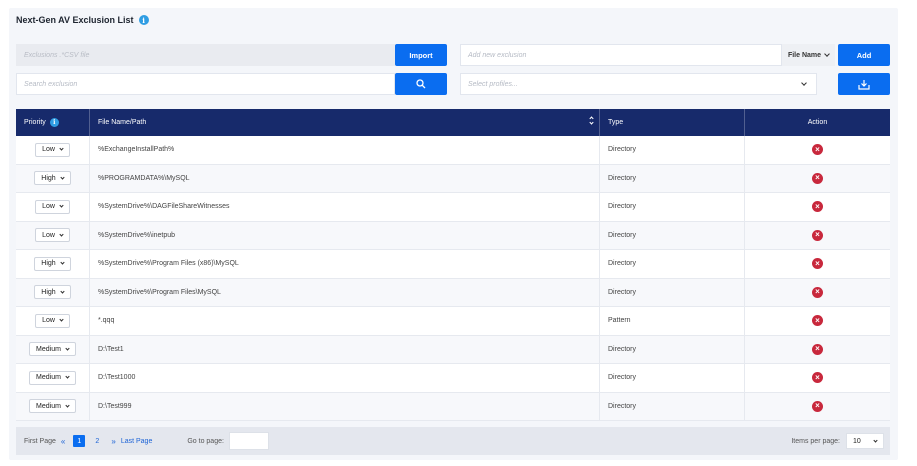 The height and width of the screenshot is (466, 917). I want to click on type-header: Type, so click(672, 122).